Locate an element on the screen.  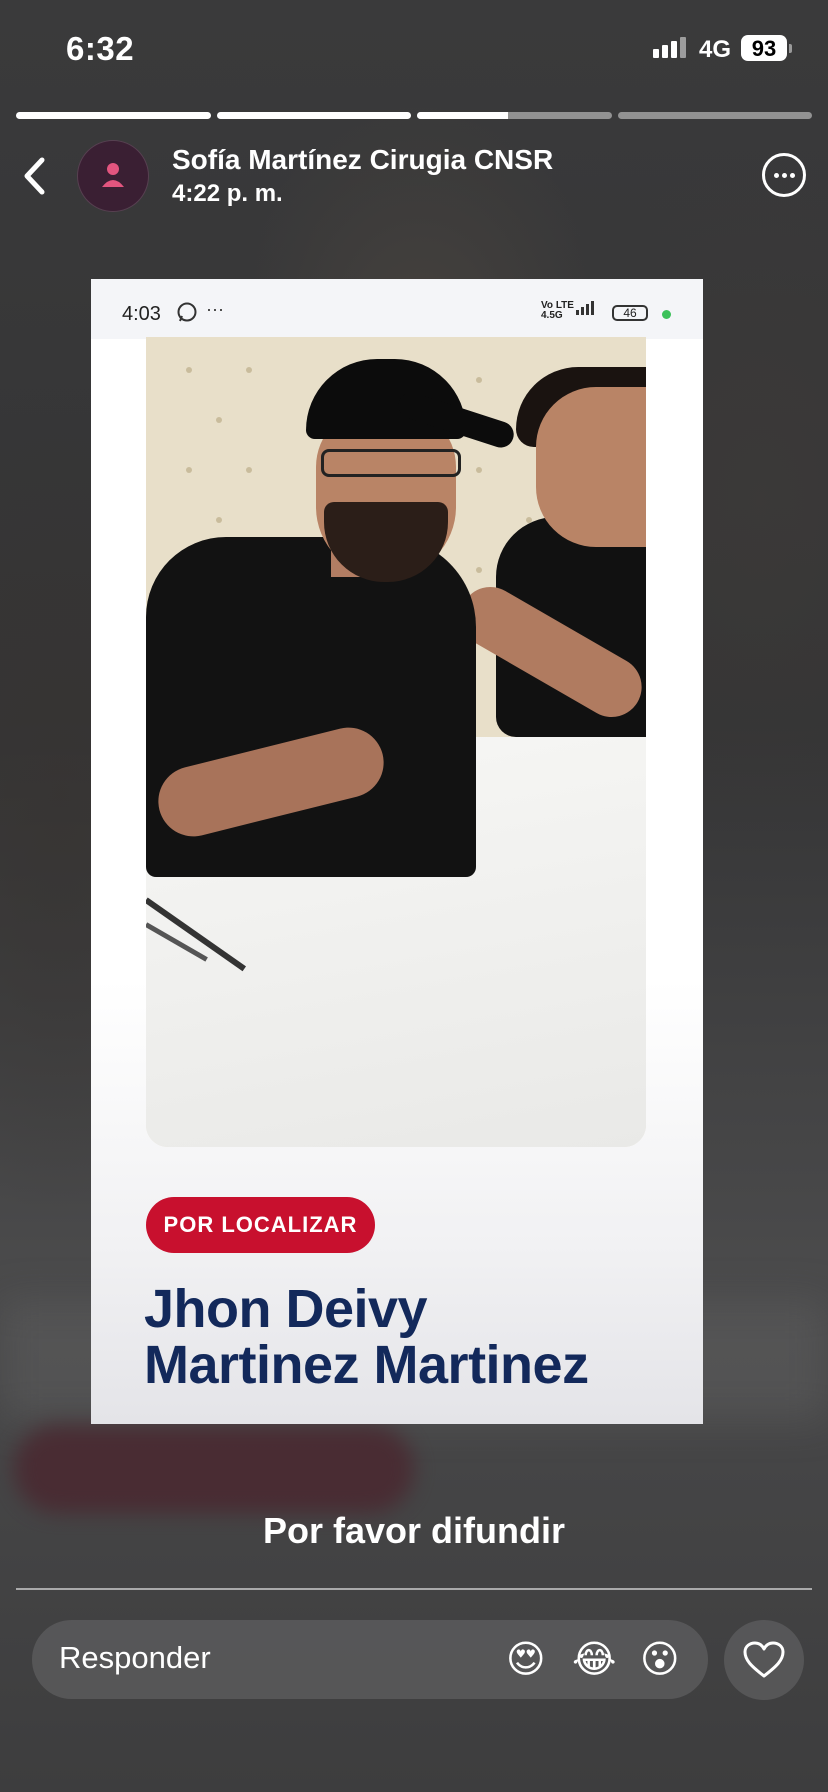
more-options-button is located at coordinates (784, 175).